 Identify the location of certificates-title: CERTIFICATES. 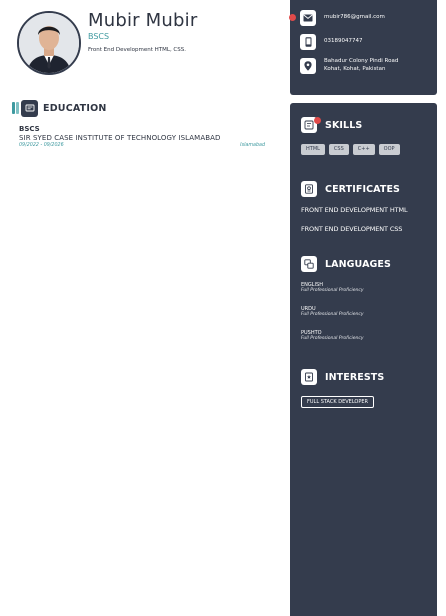
(362, 189).